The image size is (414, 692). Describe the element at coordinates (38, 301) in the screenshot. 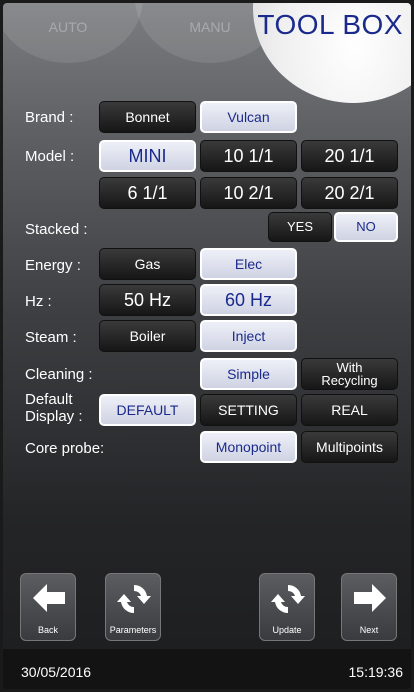

I see `hz-label: Hz :` at that location.